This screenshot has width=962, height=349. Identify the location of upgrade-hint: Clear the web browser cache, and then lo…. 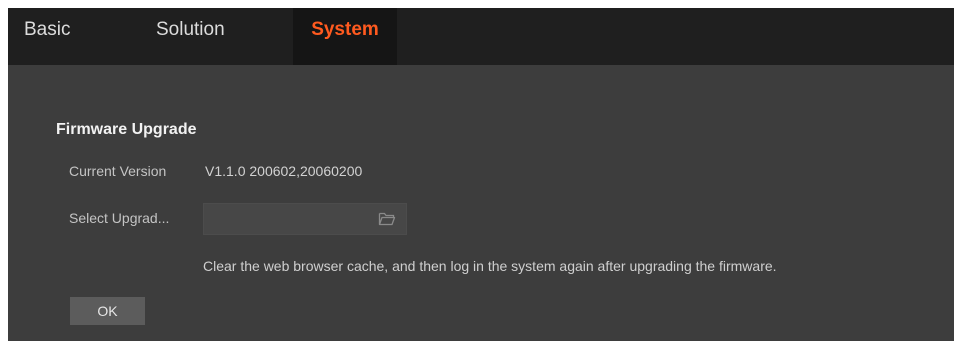
(490, 266).